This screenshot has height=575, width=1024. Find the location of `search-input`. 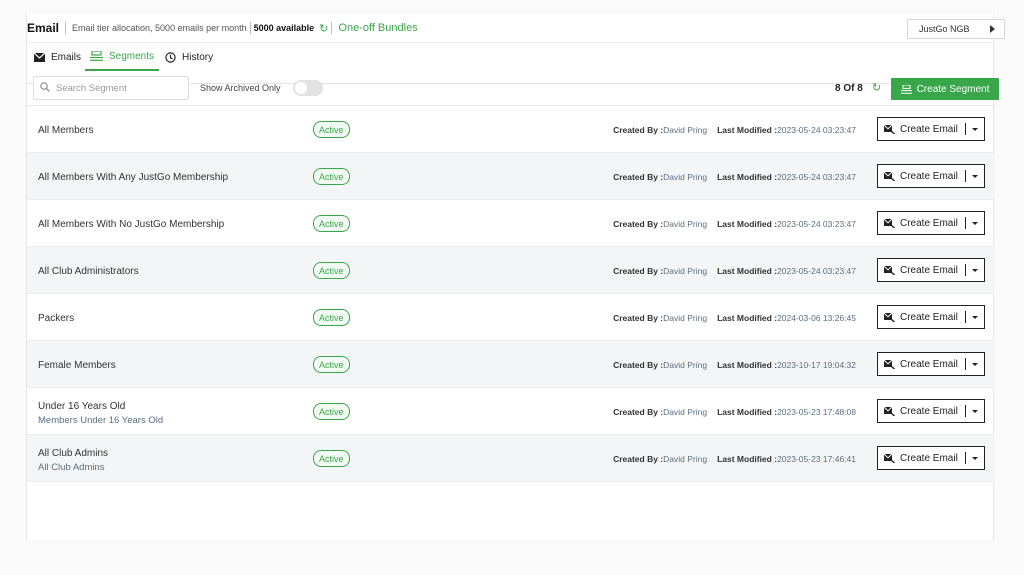

search-input is located at coordinates (116, 88).